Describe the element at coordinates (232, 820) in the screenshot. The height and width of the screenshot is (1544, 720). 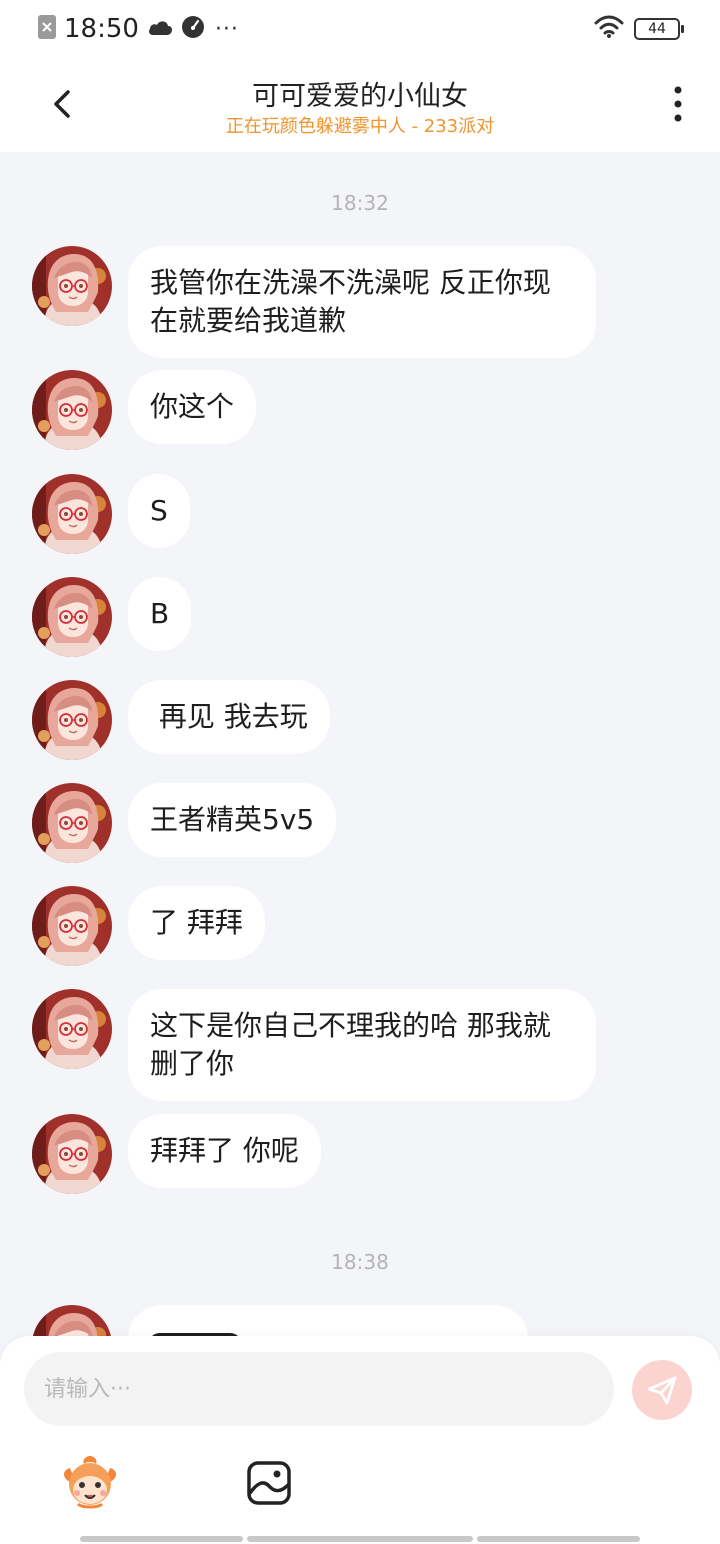
I see `message-bubble: 王者精英5v5` at that location.